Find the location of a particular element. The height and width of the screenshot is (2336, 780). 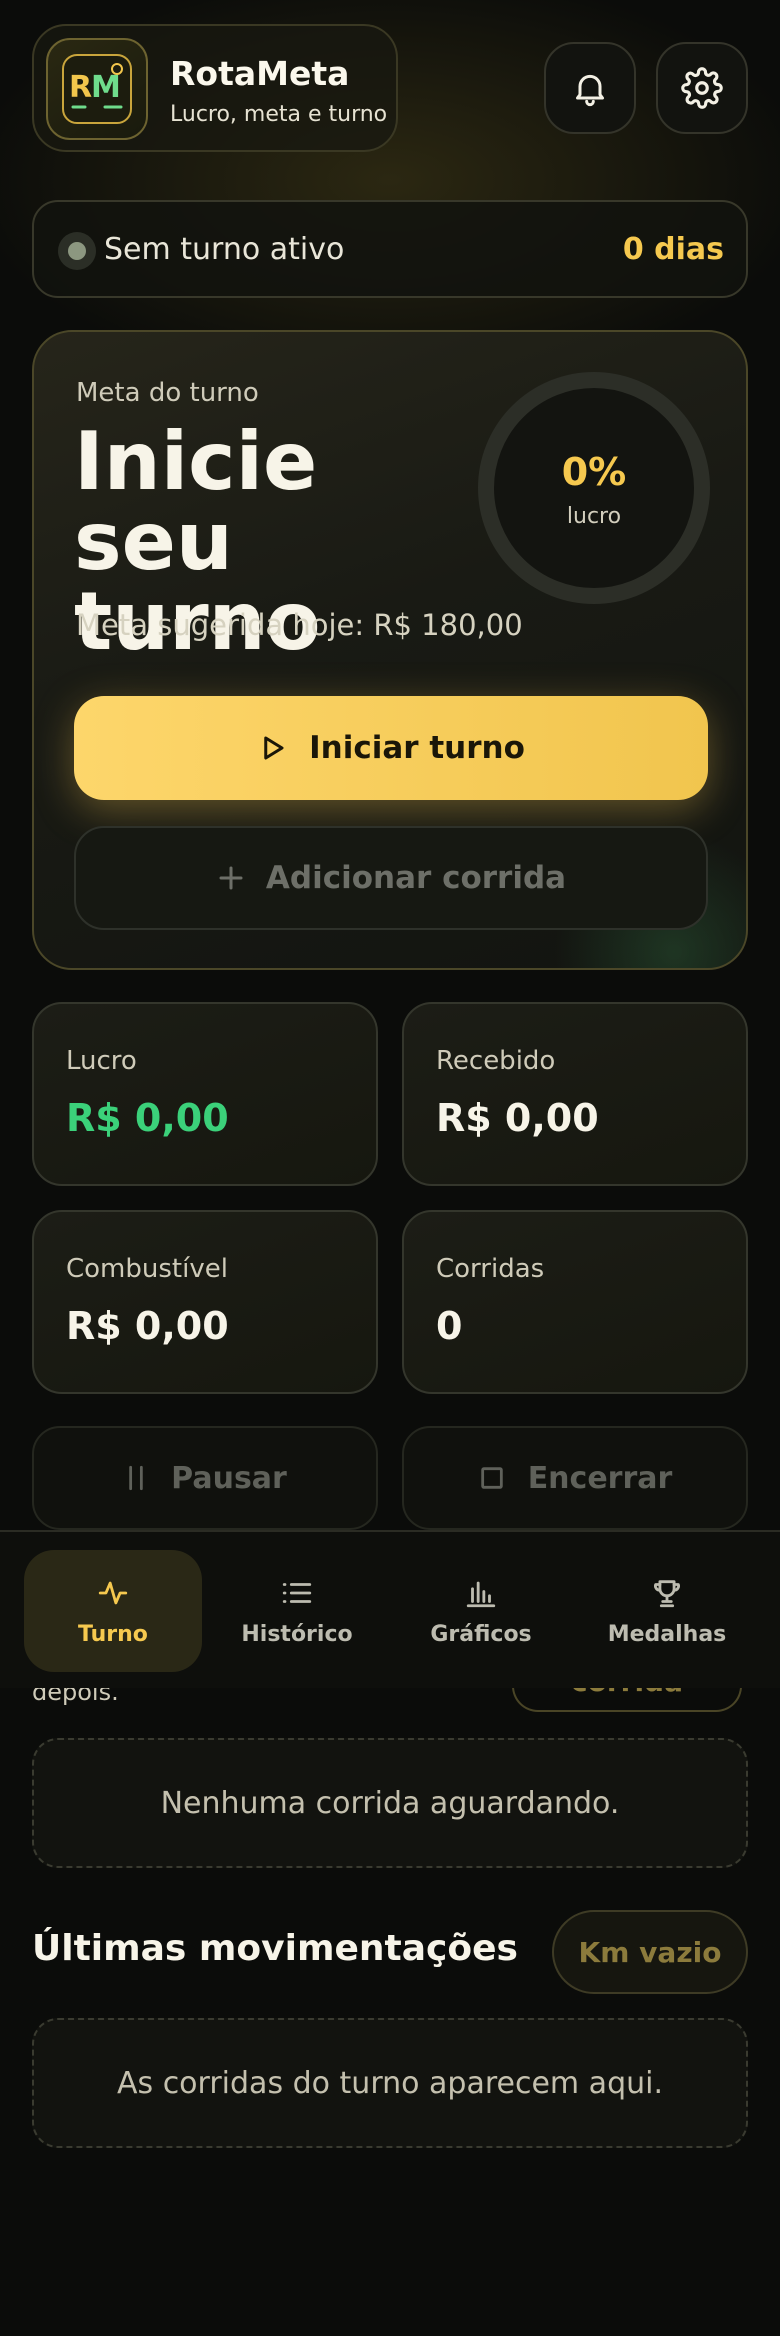

app-logo: R M is located at coordinates (97, 89).